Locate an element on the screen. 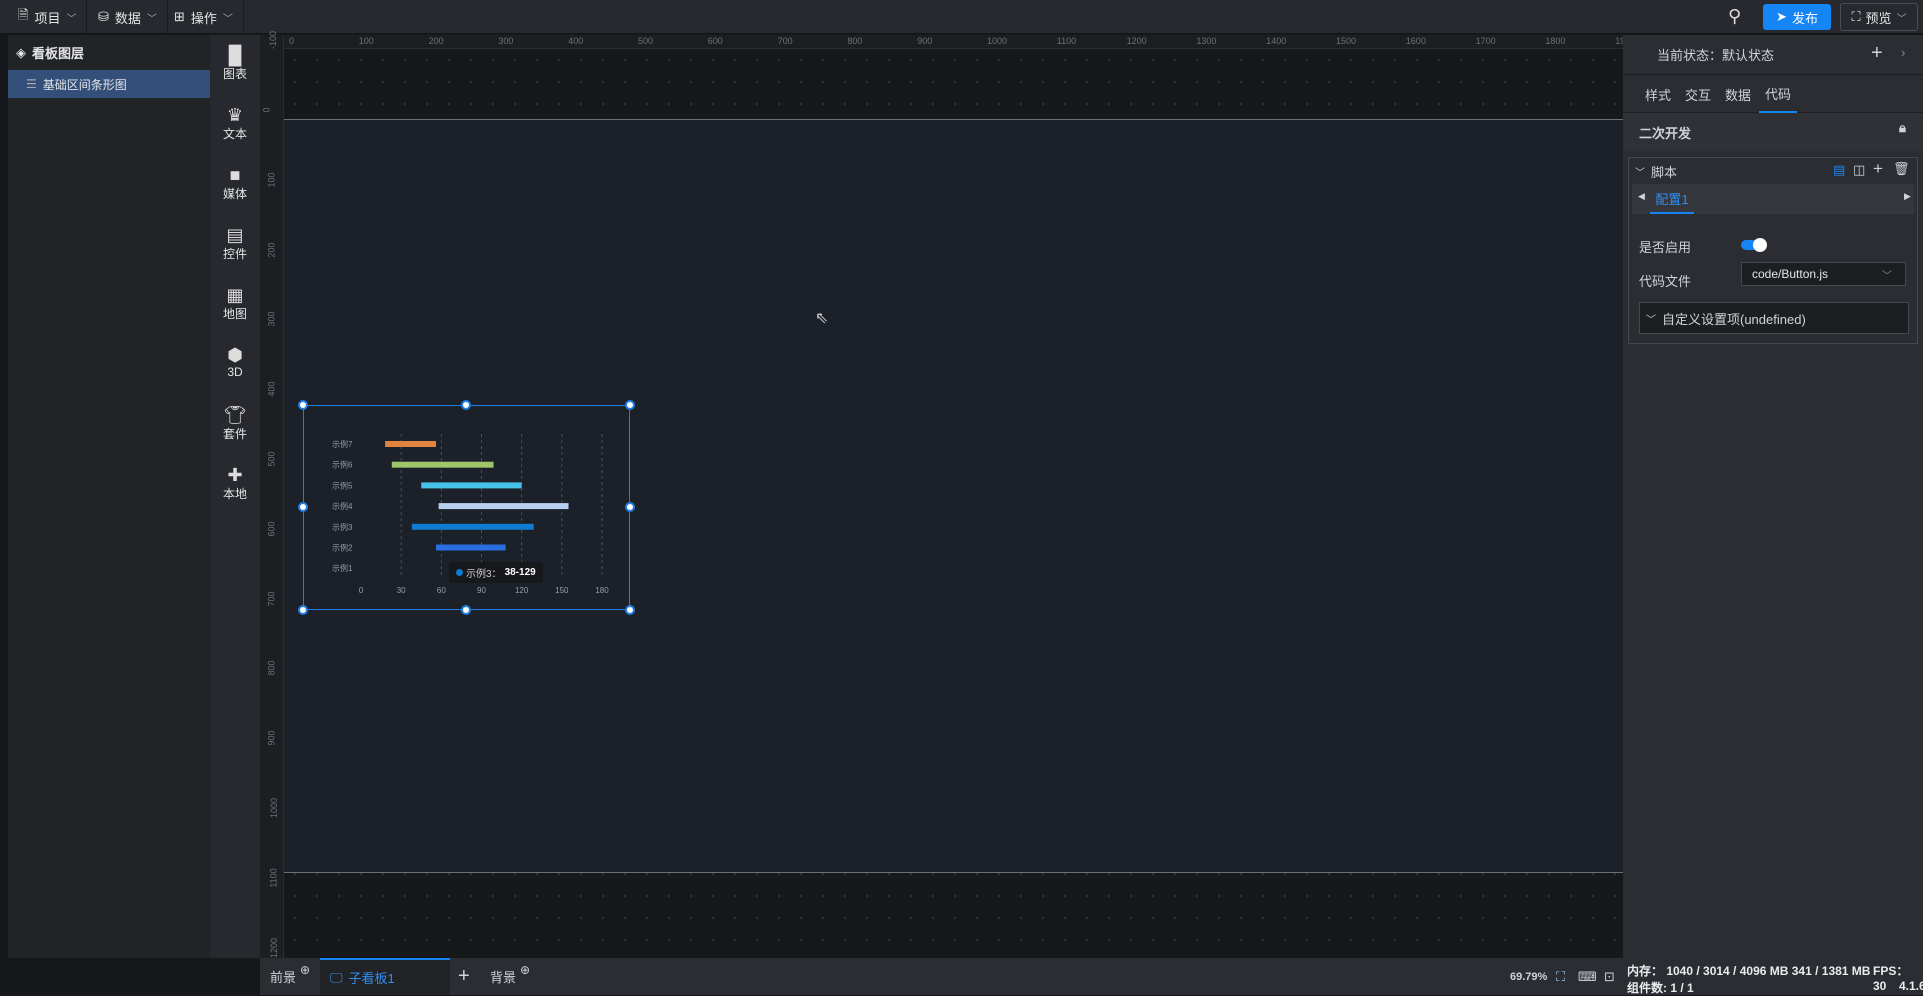  menu-project: 🗎 项目 ﹀ is located at coordinates (48, 17).